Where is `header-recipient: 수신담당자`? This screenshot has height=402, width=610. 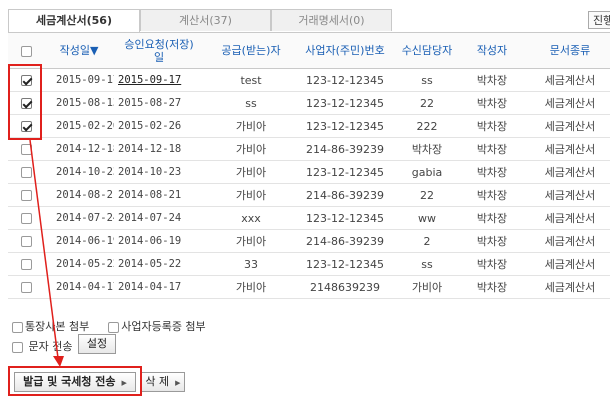
header-recipient: 수신담당자 is located at coordinates (427, 51).